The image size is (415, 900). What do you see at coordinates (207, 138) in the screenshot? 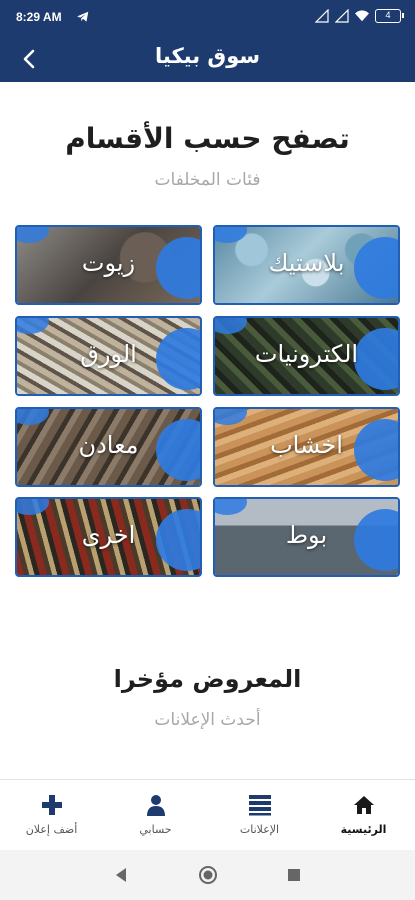
I see `categories-title: تصفح حسب الأقسام` at bounding box center [207, 138].